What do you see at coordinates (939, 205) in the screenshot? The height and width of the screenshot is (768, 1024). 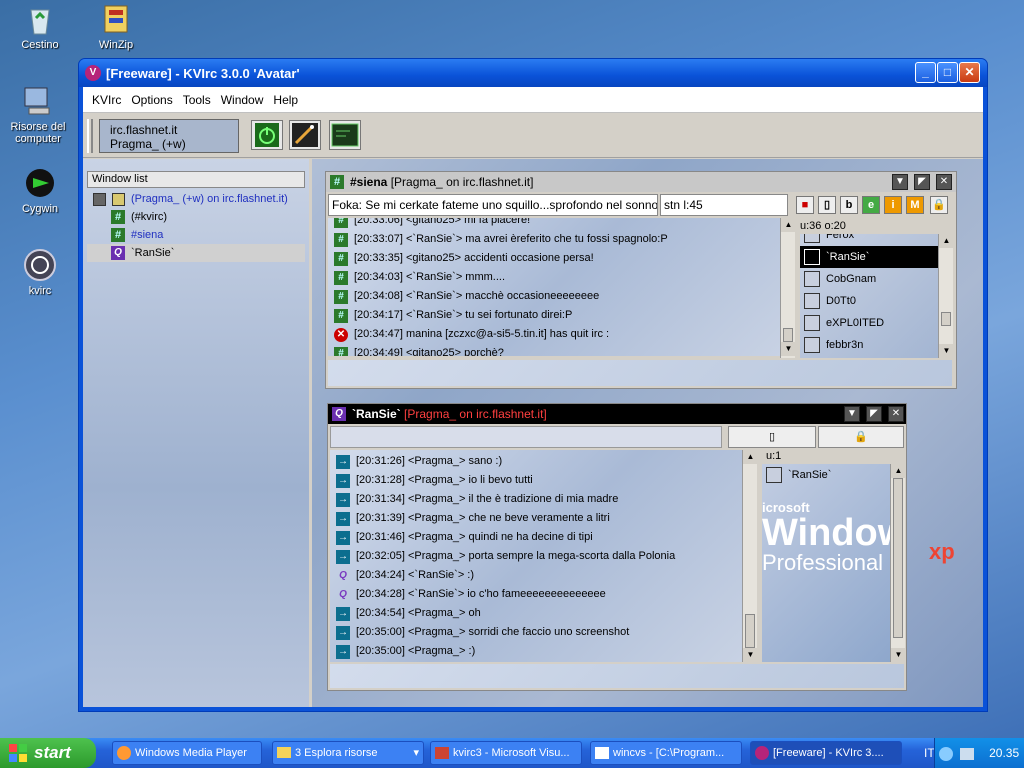 I see `lock-icon: 🔒` at bounding box center [939, 205].